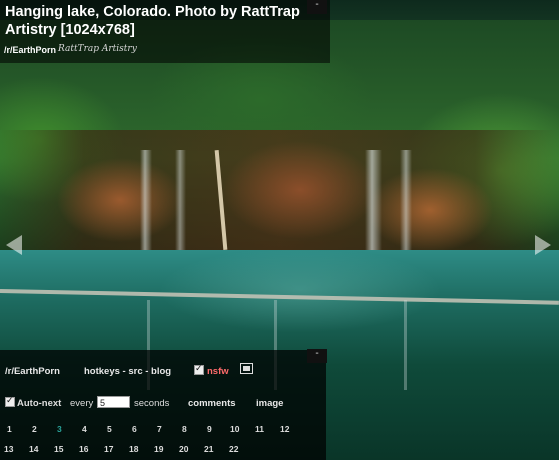 This screenshot has width=559, height=460. What do you see at coordinates (10, 401) in the screenshot?
I see `autonext-checkbox` at bounding box center [10, 401].